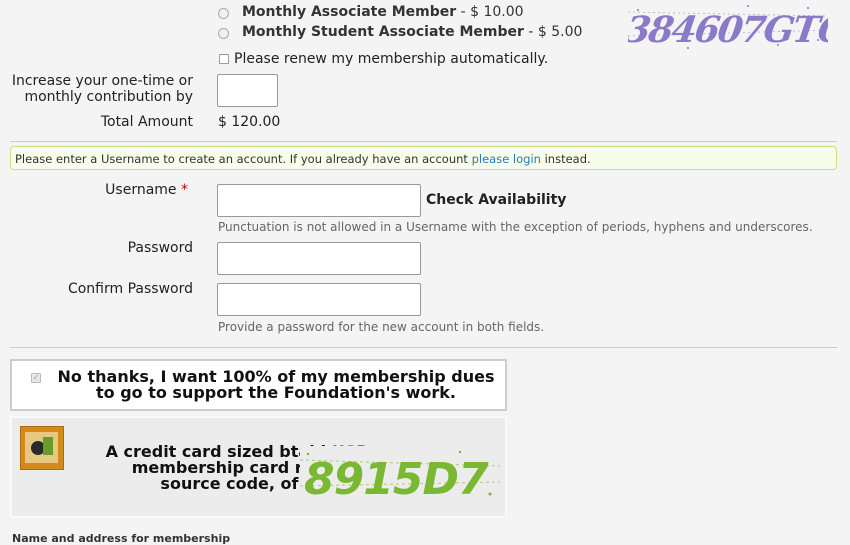 The width and height of the screenshot is (850, 545). I want to click on username-label: Username *, so click(146, 190).